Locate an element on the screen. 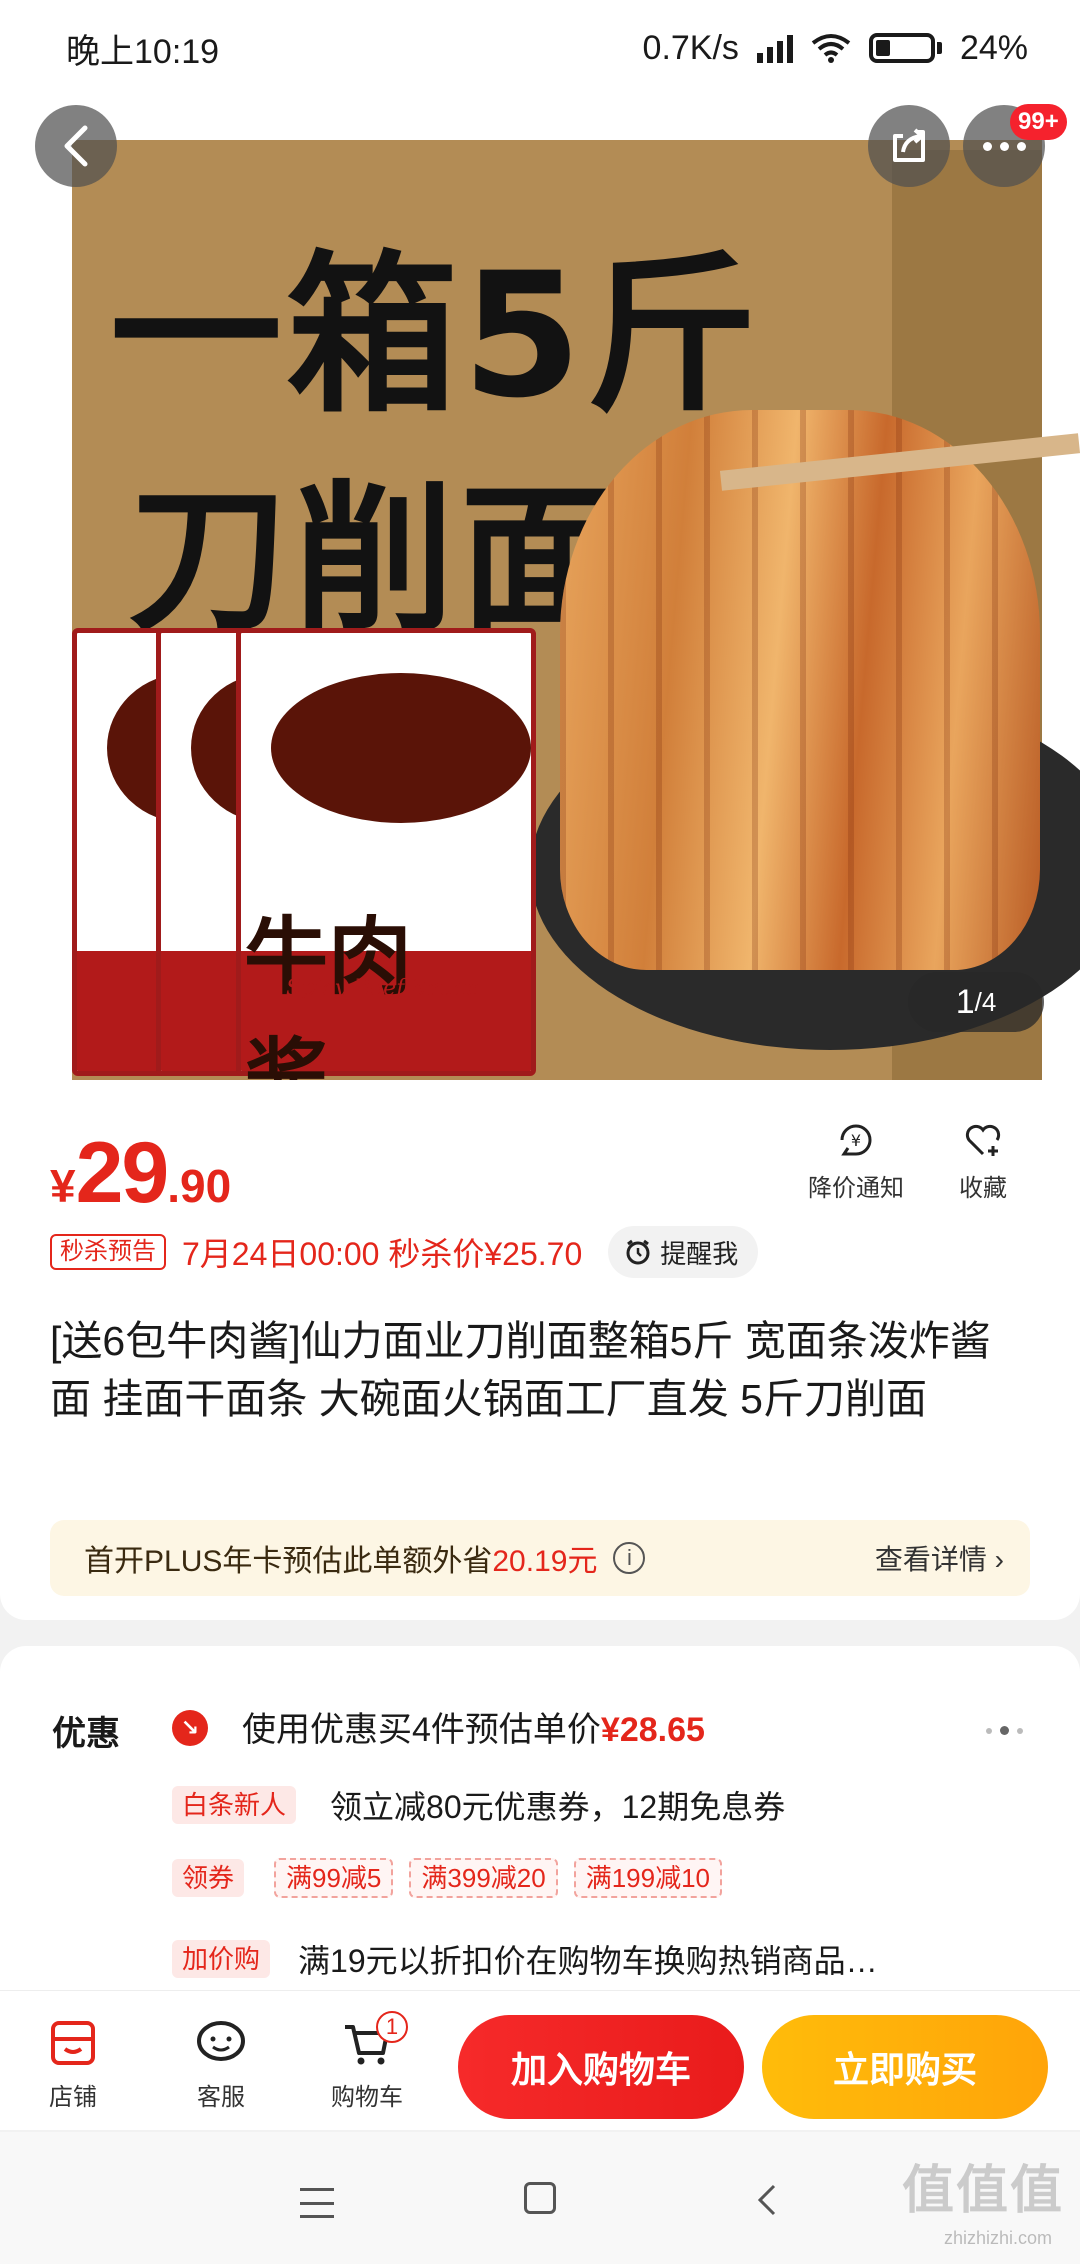 The image size is (1080, 2264). plus-savings-bar: 首开PLUS年卡预估此单额外省 20.19元 i 查看详情 › is located at coordinates (540, 1558).